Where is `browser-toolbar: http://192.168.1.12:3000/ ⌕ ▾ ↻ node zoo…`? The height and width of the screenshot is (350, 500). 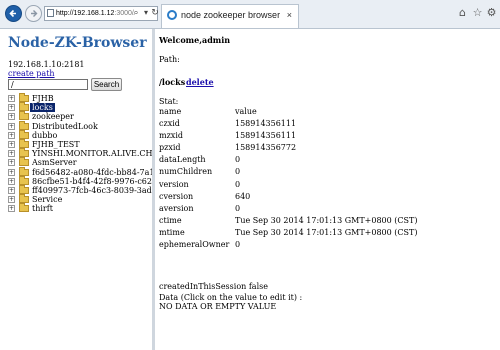 browser-toolbar: http://192.168.1.12:3000/ ⌕ ▾ ↻ node zoo… is located at coordinates (250, 14).